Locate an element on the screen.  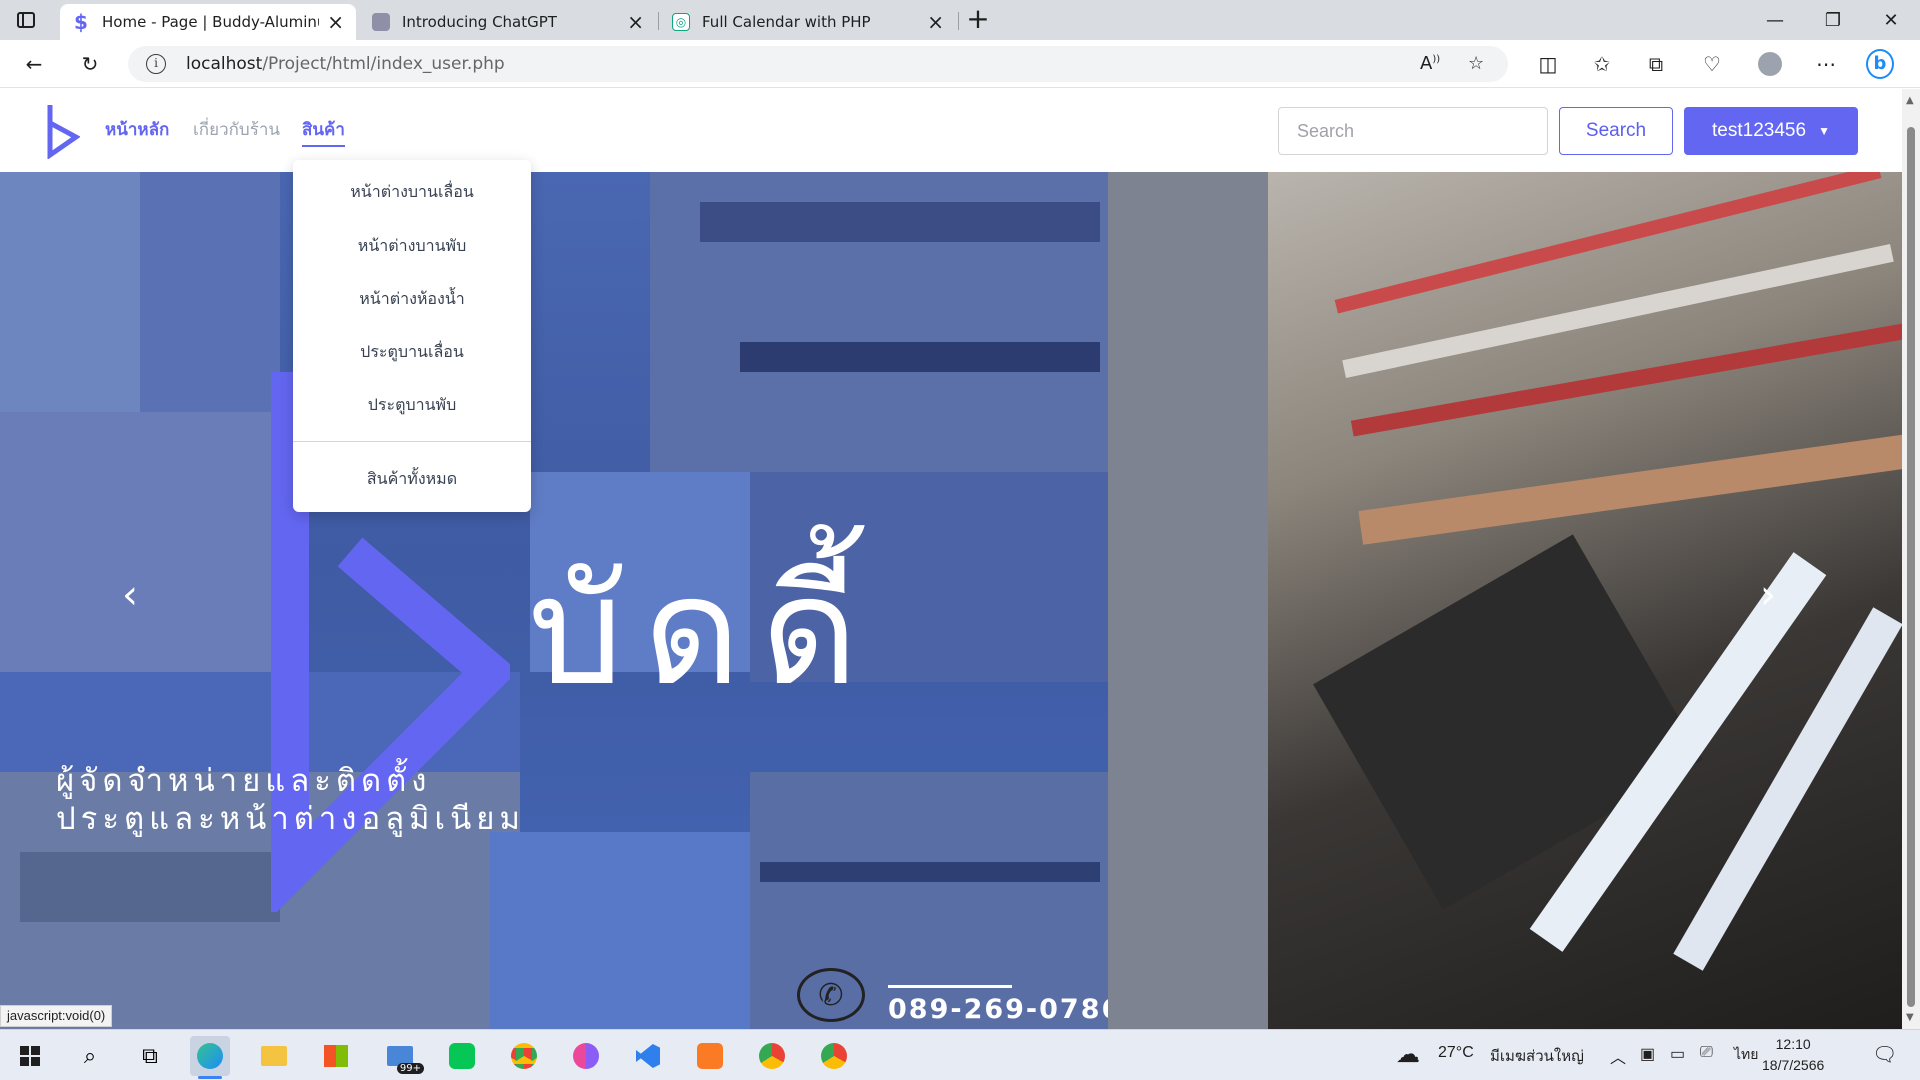
favorite-star-icon: ☆ is located at coordinates (1476, 63).